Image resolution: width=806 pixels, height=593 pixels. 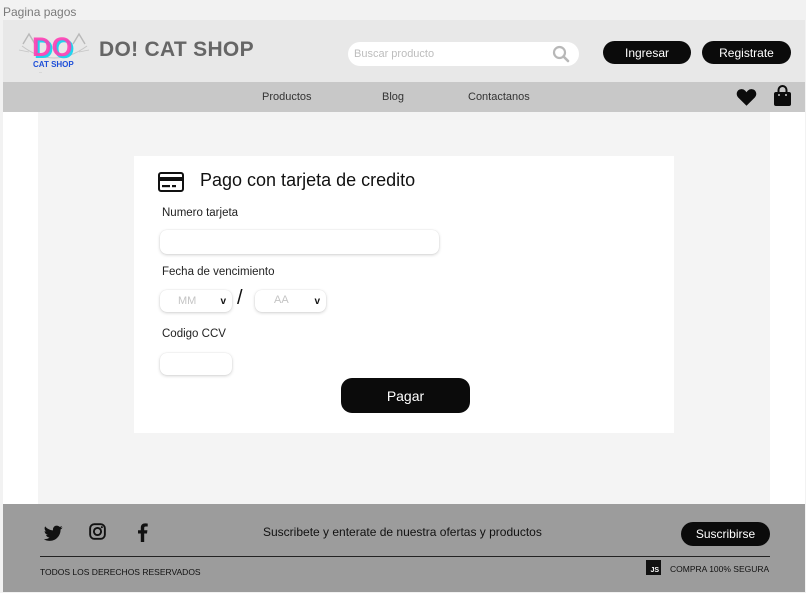 I want to click on login-button: Ingresar, so click(x=647, y=52).